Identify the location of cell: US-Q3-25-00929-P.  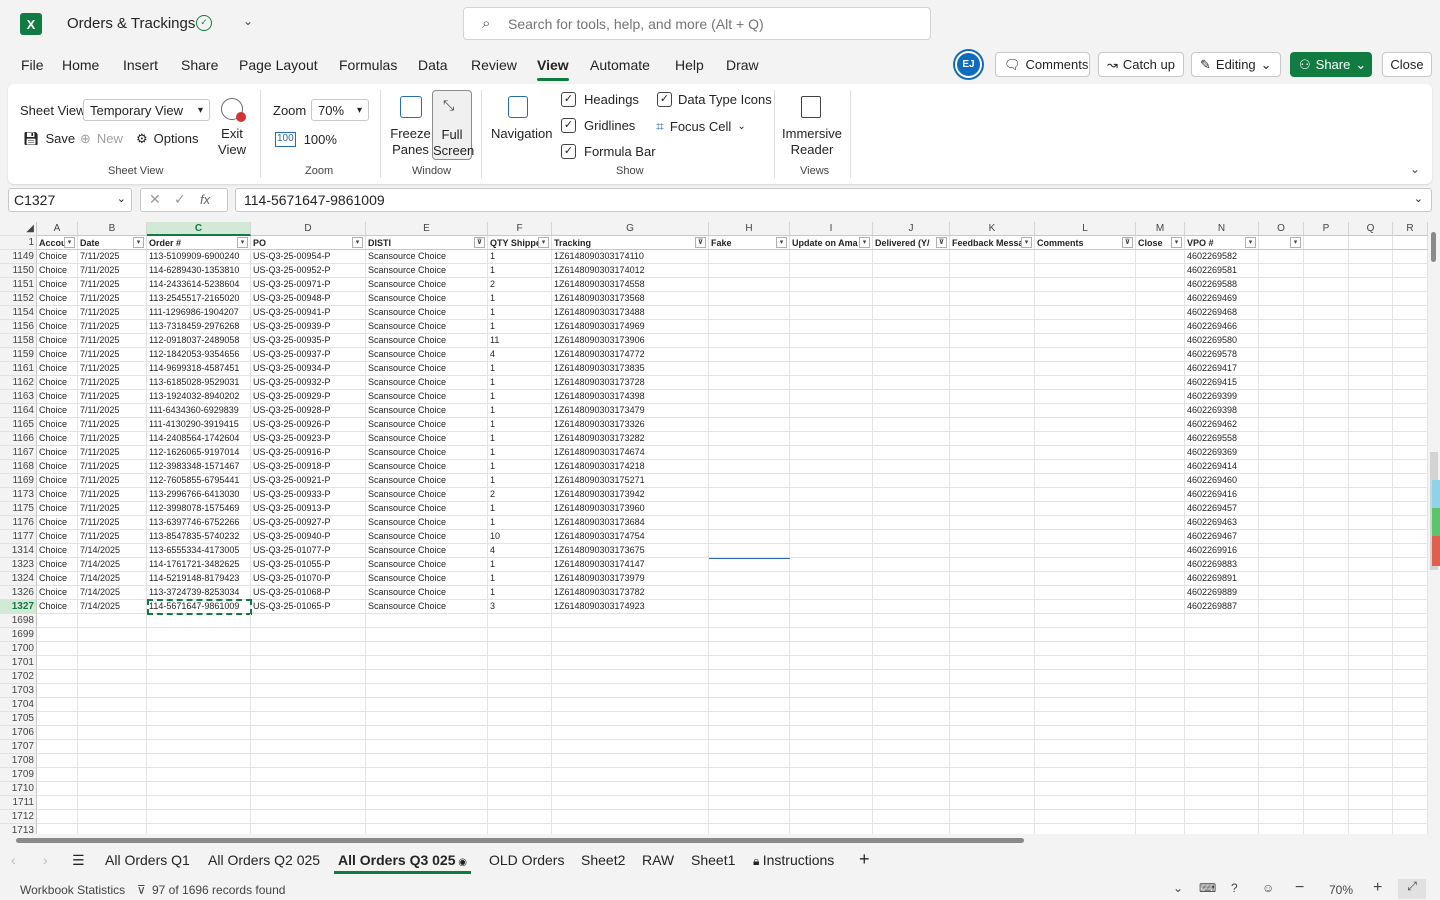
(308, 397).